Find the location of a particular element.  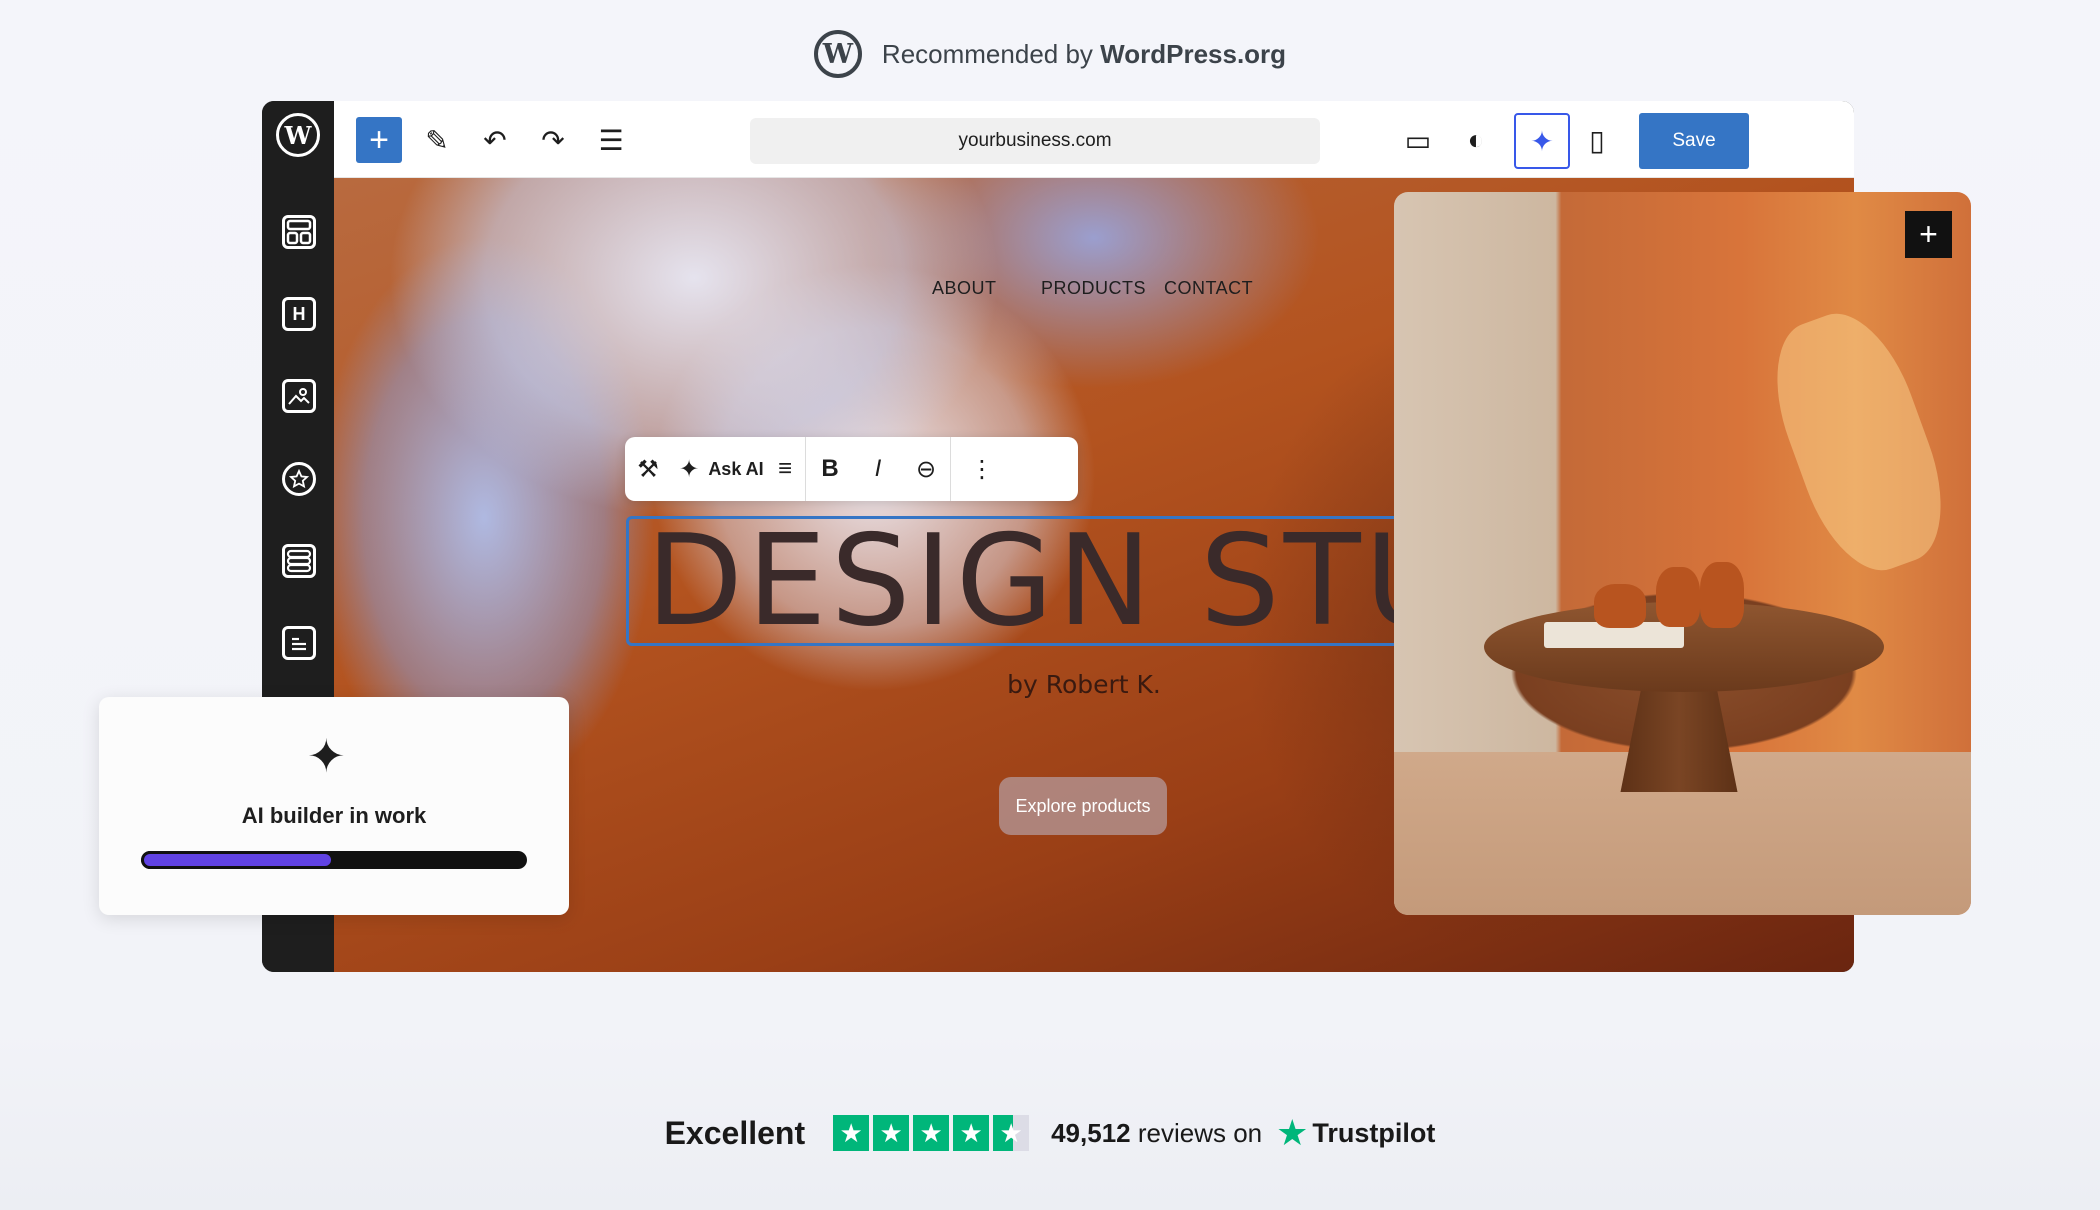

save-button: Save is located at coordinates (1694, 141).